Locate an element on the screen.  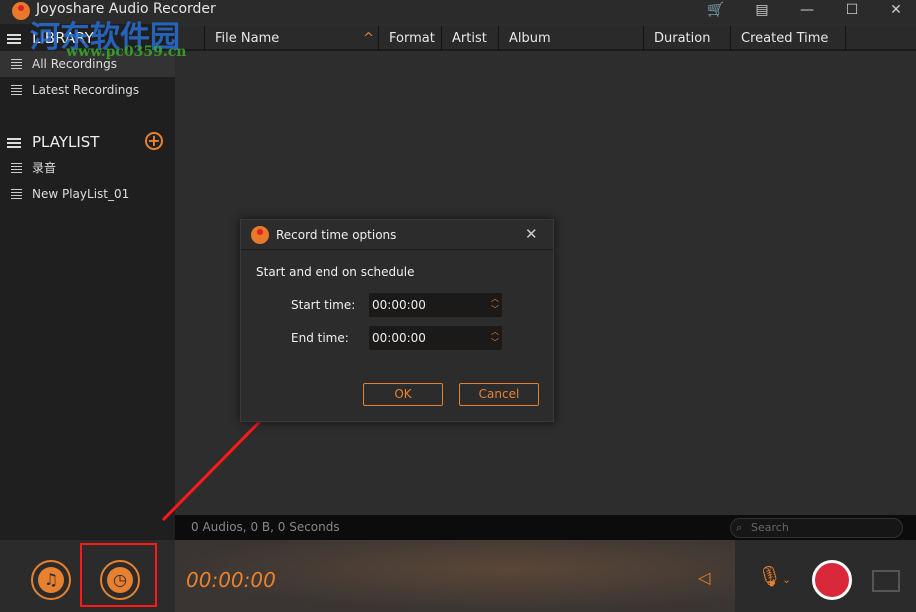
schedule-heading: Start and end on schedule is located at coordinates (335, 272).